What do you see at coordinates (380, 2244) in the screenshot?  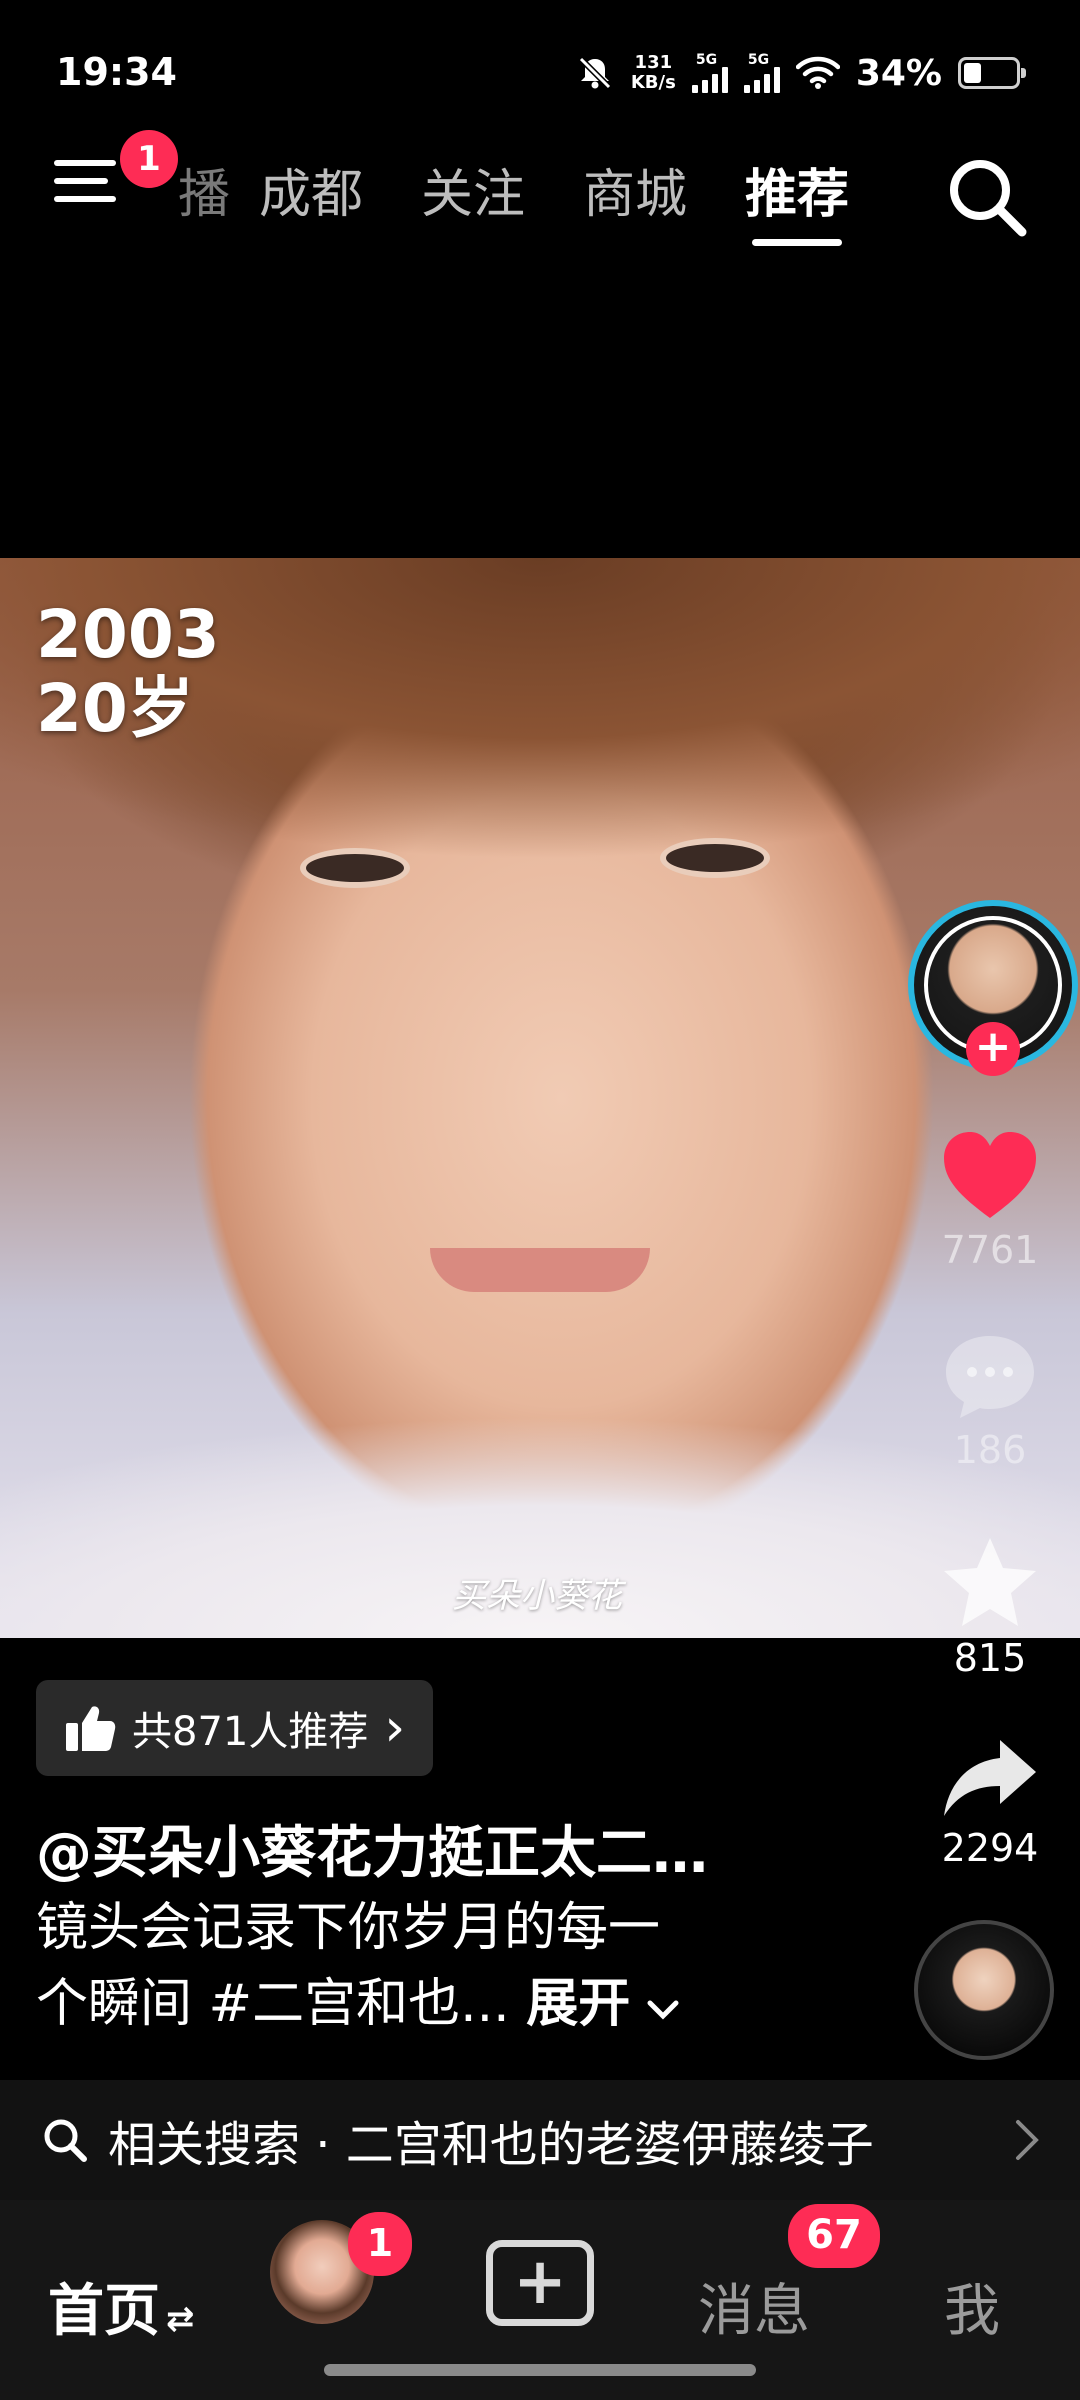 I see `friends-badge: 1` at bounding box center [380, 2244].